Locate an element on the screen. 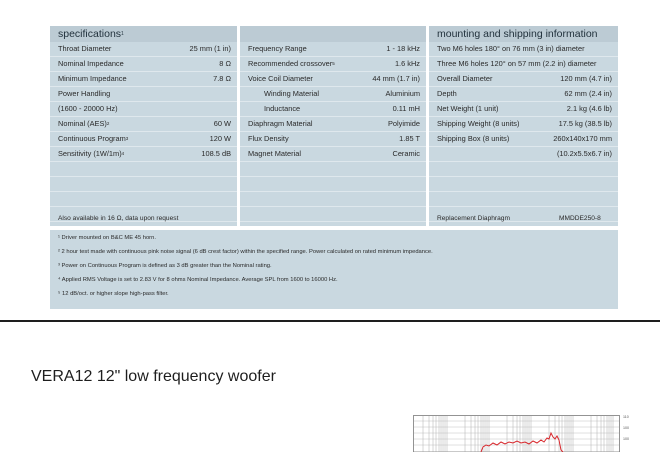  spec-row: Minimum Impedance 7.8 Ω is located at coordinates (143, 79).